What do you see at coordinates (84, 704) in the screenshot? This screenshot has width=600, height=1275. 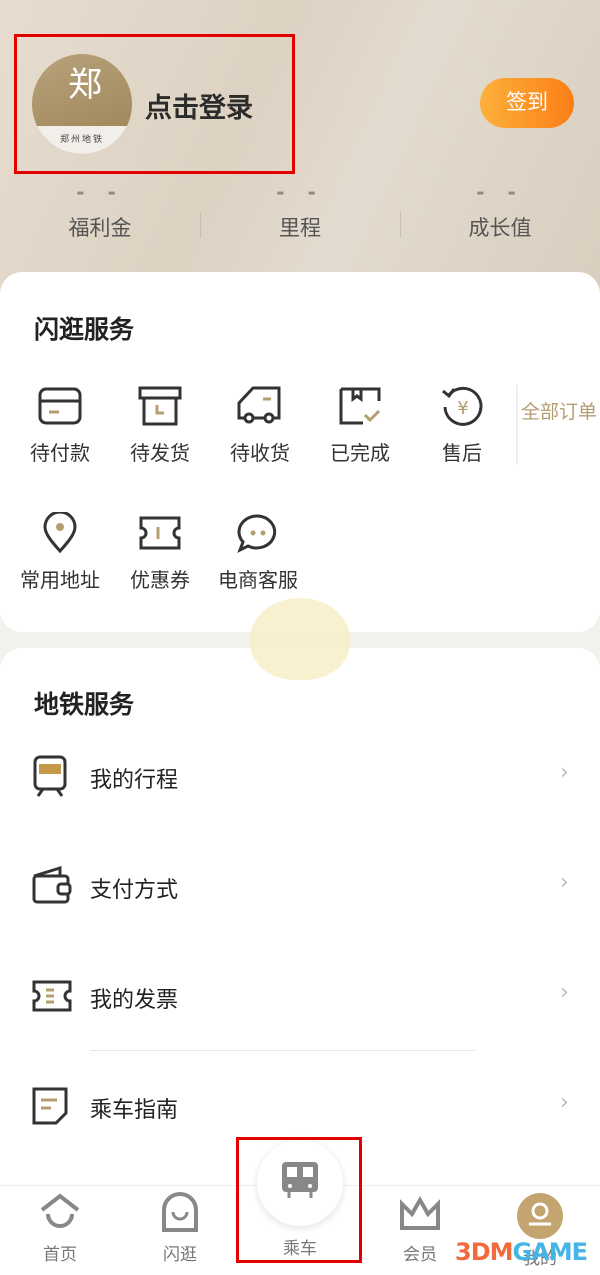 I see `section-title: 地铁服务` at bounding box center [84, 704].